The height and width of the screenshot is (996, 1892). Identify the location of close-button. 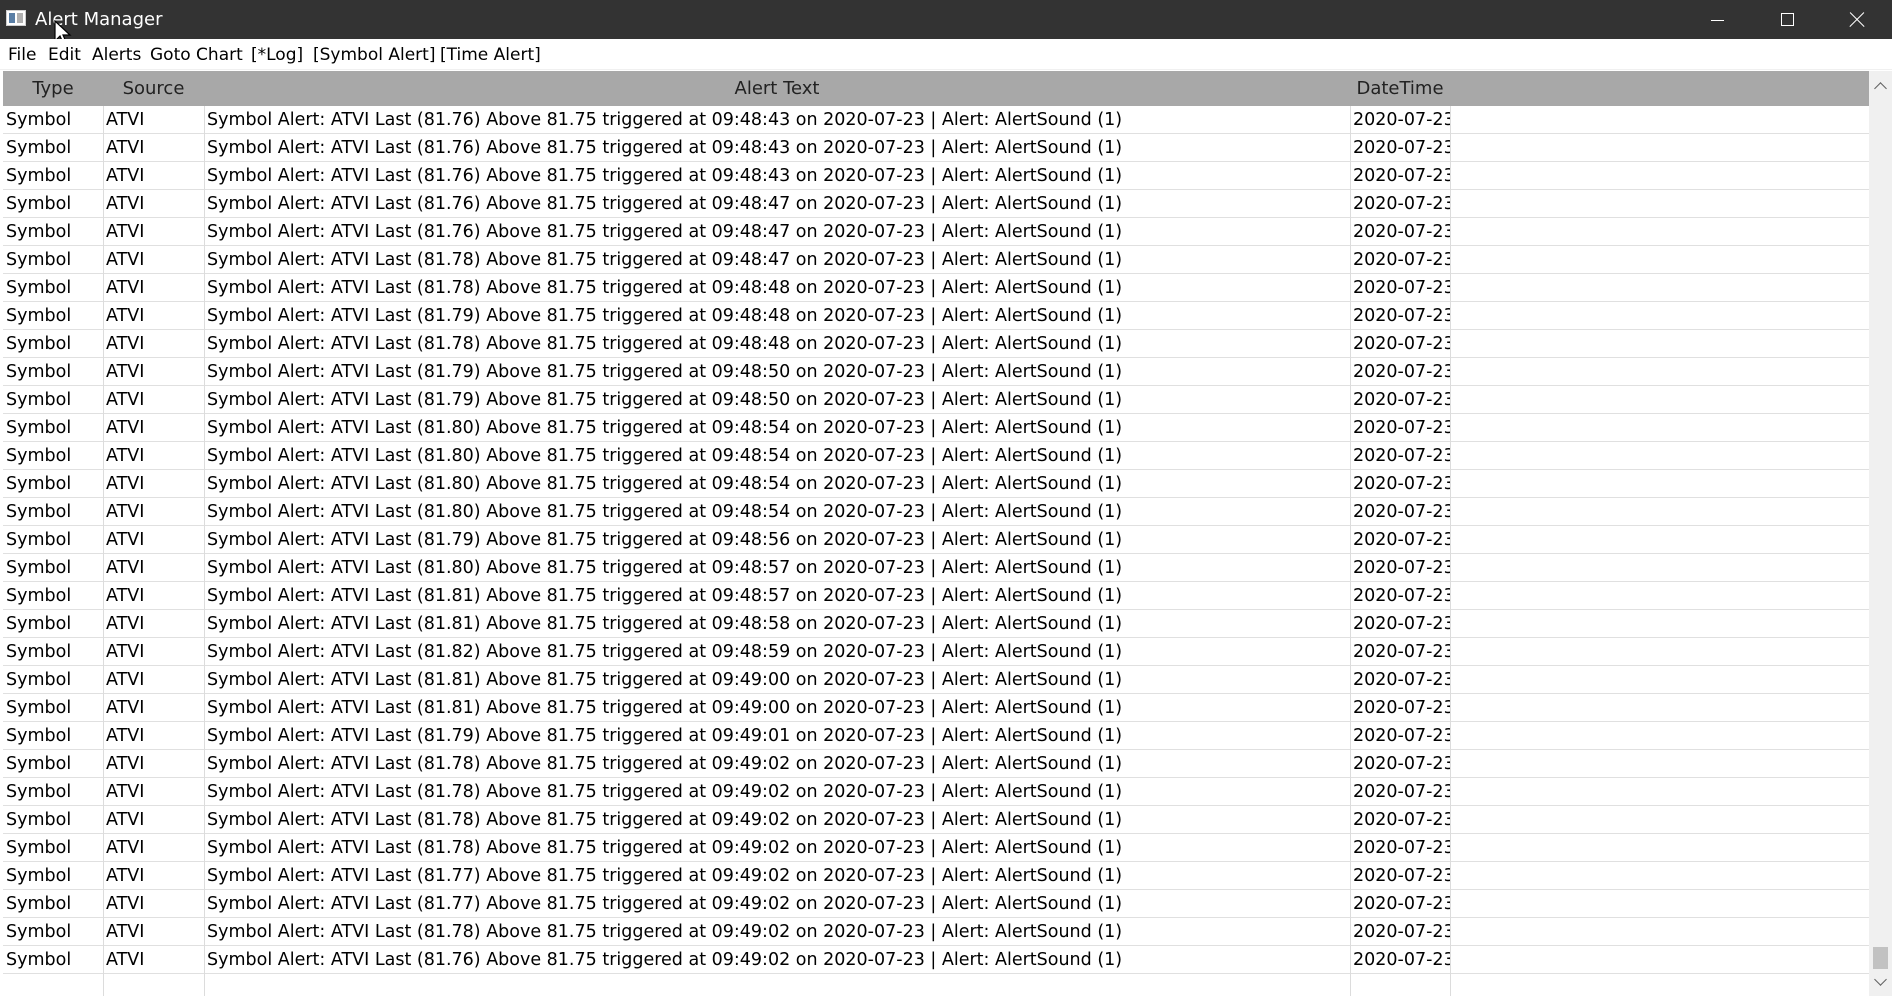
(1857, 19).